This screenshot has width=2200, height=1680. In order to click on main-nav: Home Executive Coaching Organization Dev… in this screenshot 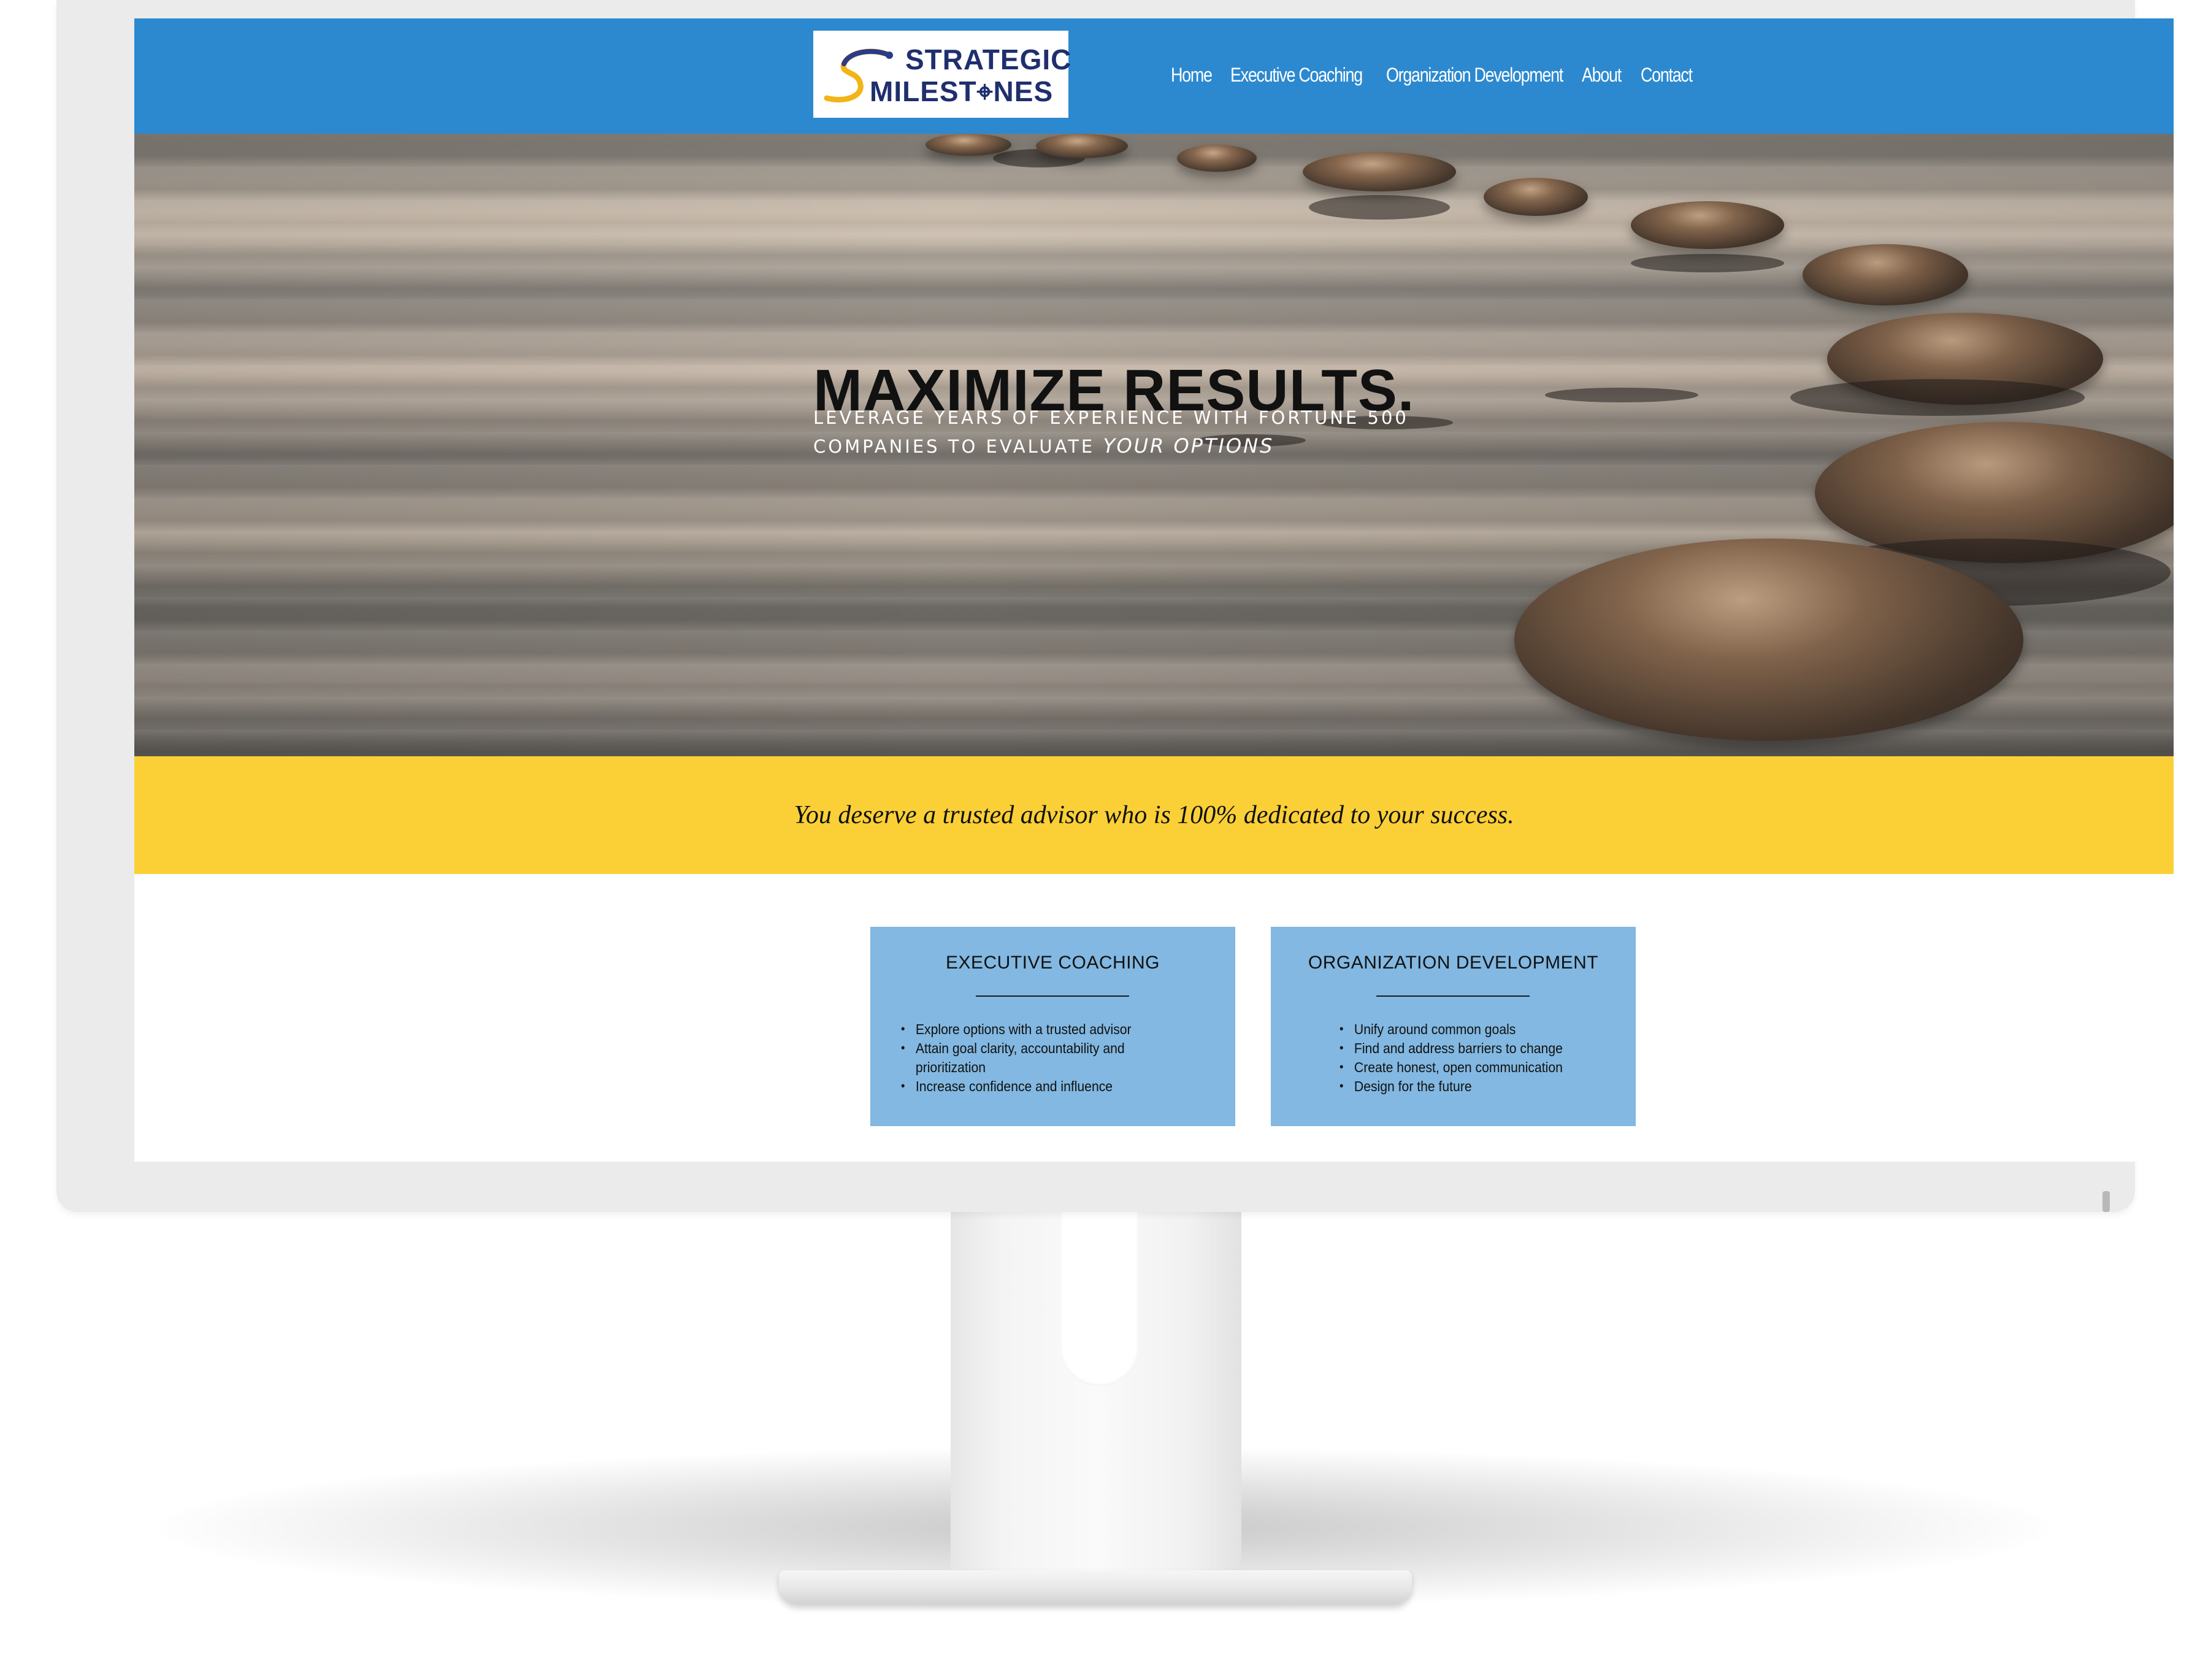, I will do `click(1444, 79)`.